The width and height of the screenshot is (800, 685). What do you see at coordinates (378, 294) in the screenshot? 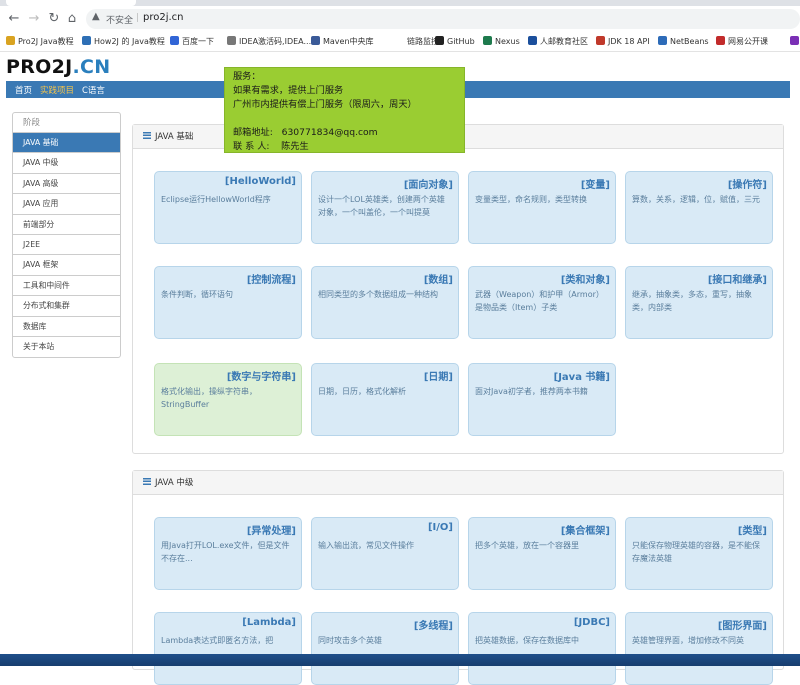
I see `topic-card-description: 相同类型的多个数据组成一种结构` at bounding box center [378, 294].